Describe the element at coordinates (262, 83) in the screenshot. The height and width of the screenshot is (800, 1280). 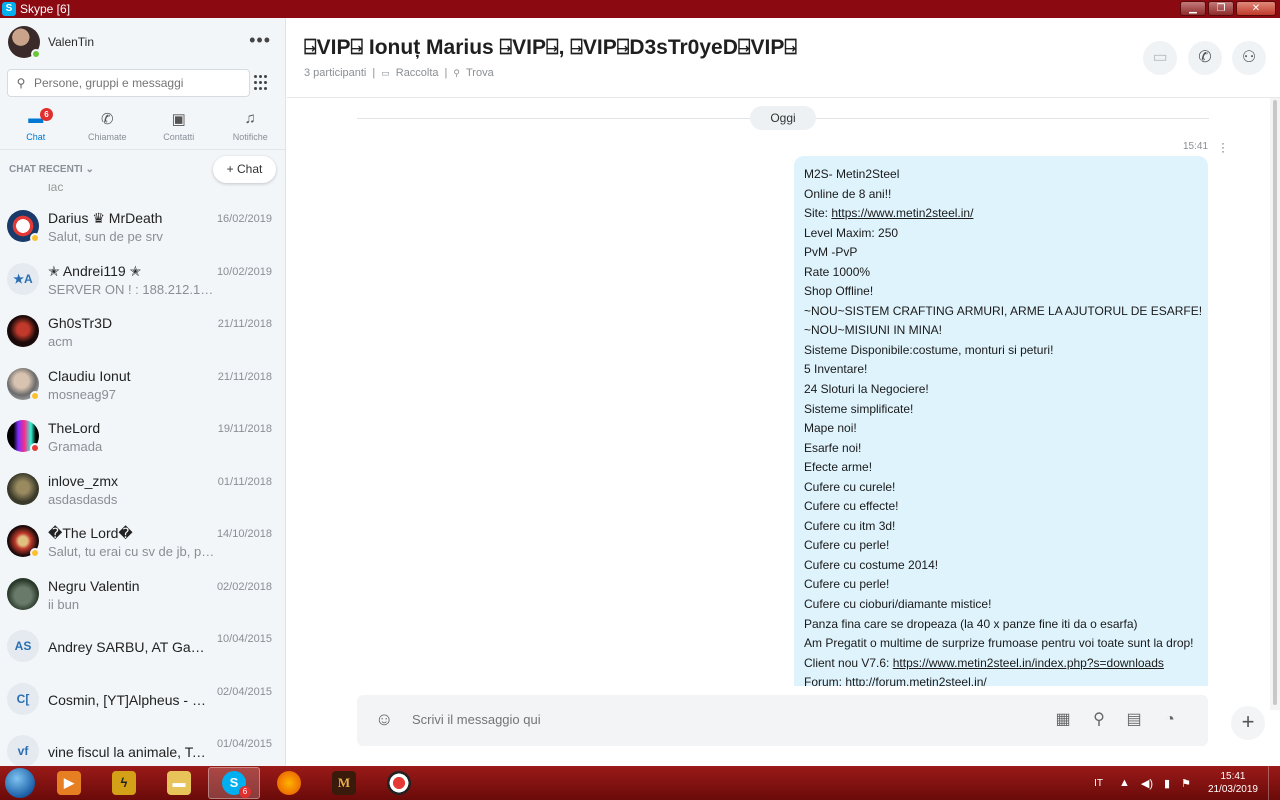
I see `dialpad-icon` at that location.